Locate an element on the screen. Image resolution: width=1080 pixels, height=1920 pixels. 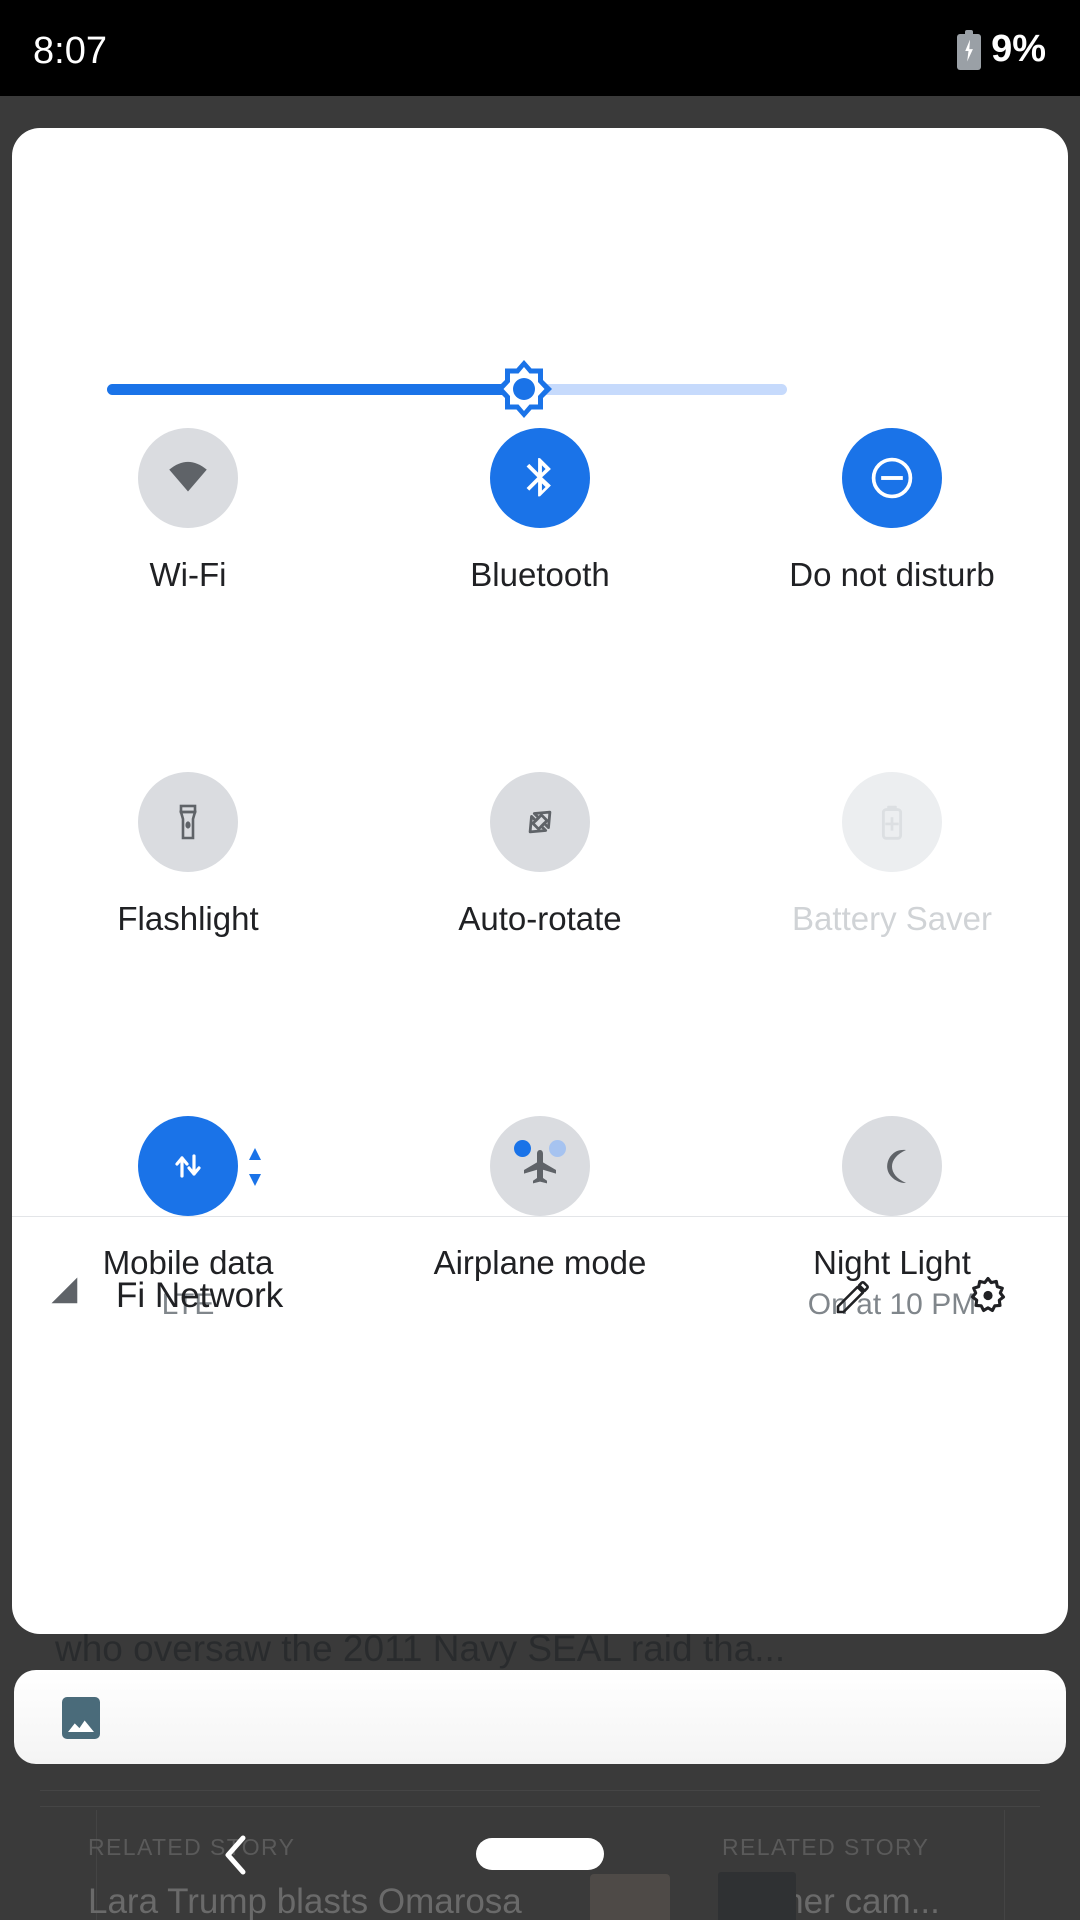
status-bar: 8:07 9% is located at coordinates (540, 48).